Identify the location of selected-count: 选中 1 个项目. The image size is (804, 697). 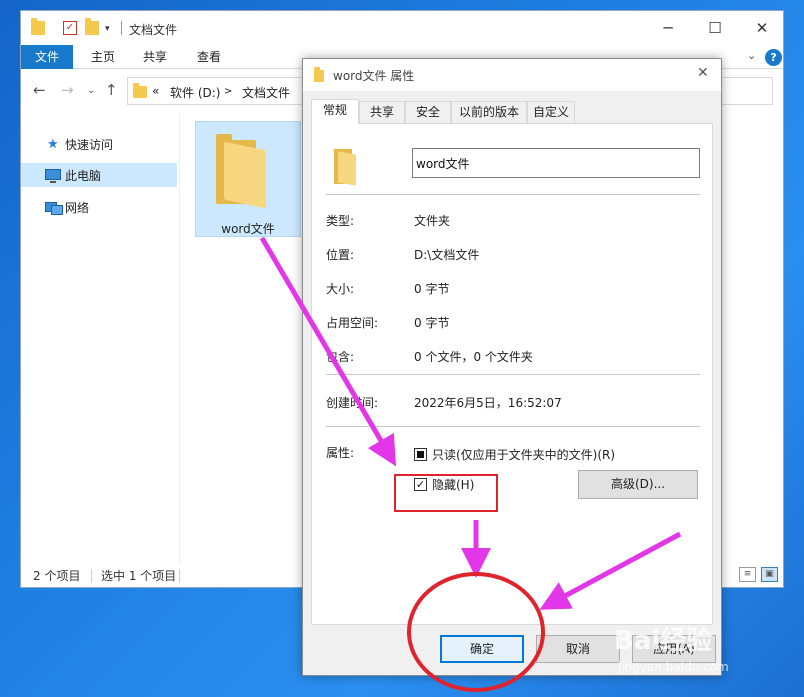
(139, 576).